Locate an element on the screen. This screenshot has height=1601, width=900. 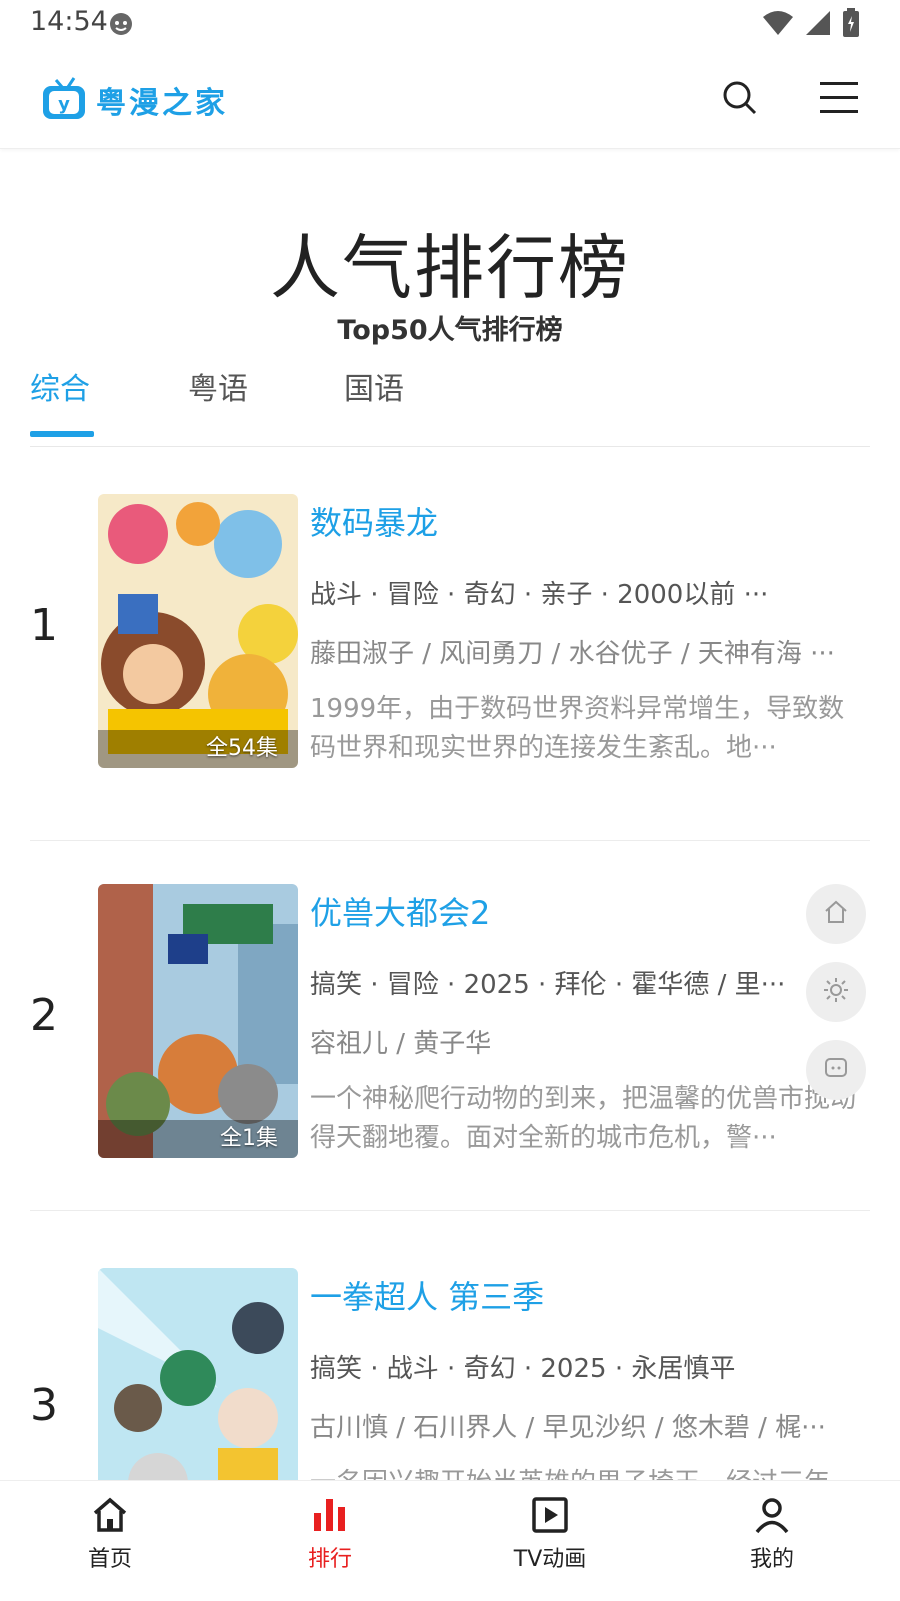
tab-comprehensive: 综合 is located at coordinates (60, 395).